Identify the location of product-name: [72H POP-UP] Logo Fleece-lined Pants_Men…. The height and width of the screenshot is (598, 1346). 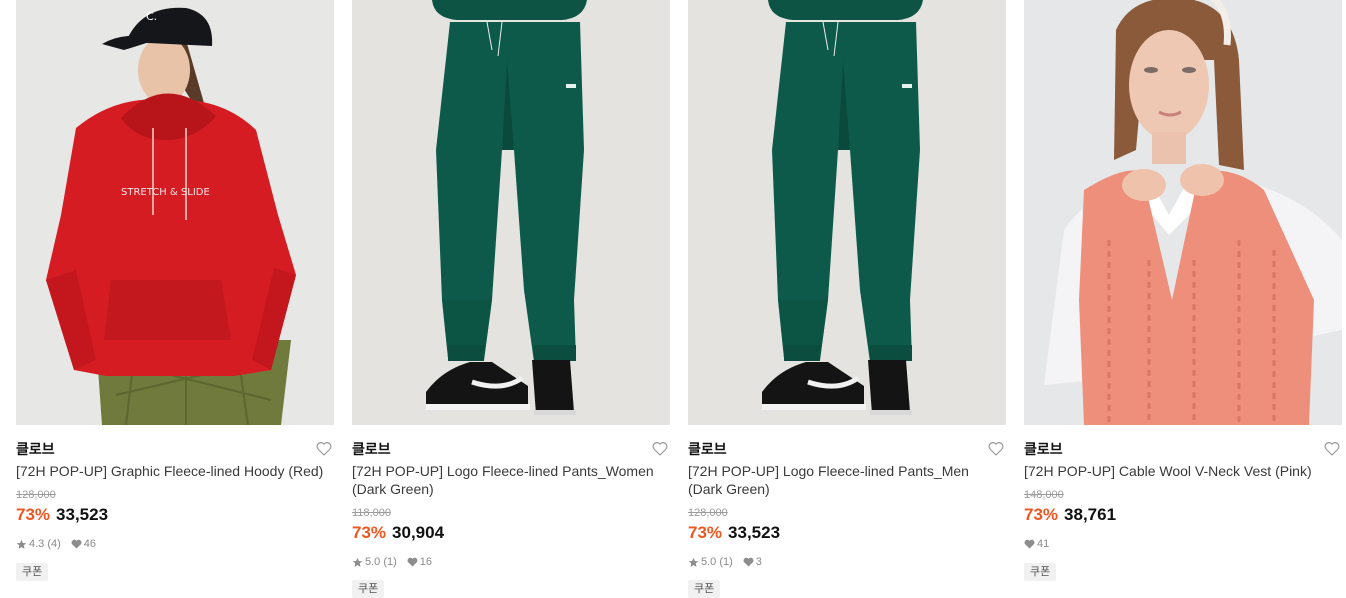
(846, 480).